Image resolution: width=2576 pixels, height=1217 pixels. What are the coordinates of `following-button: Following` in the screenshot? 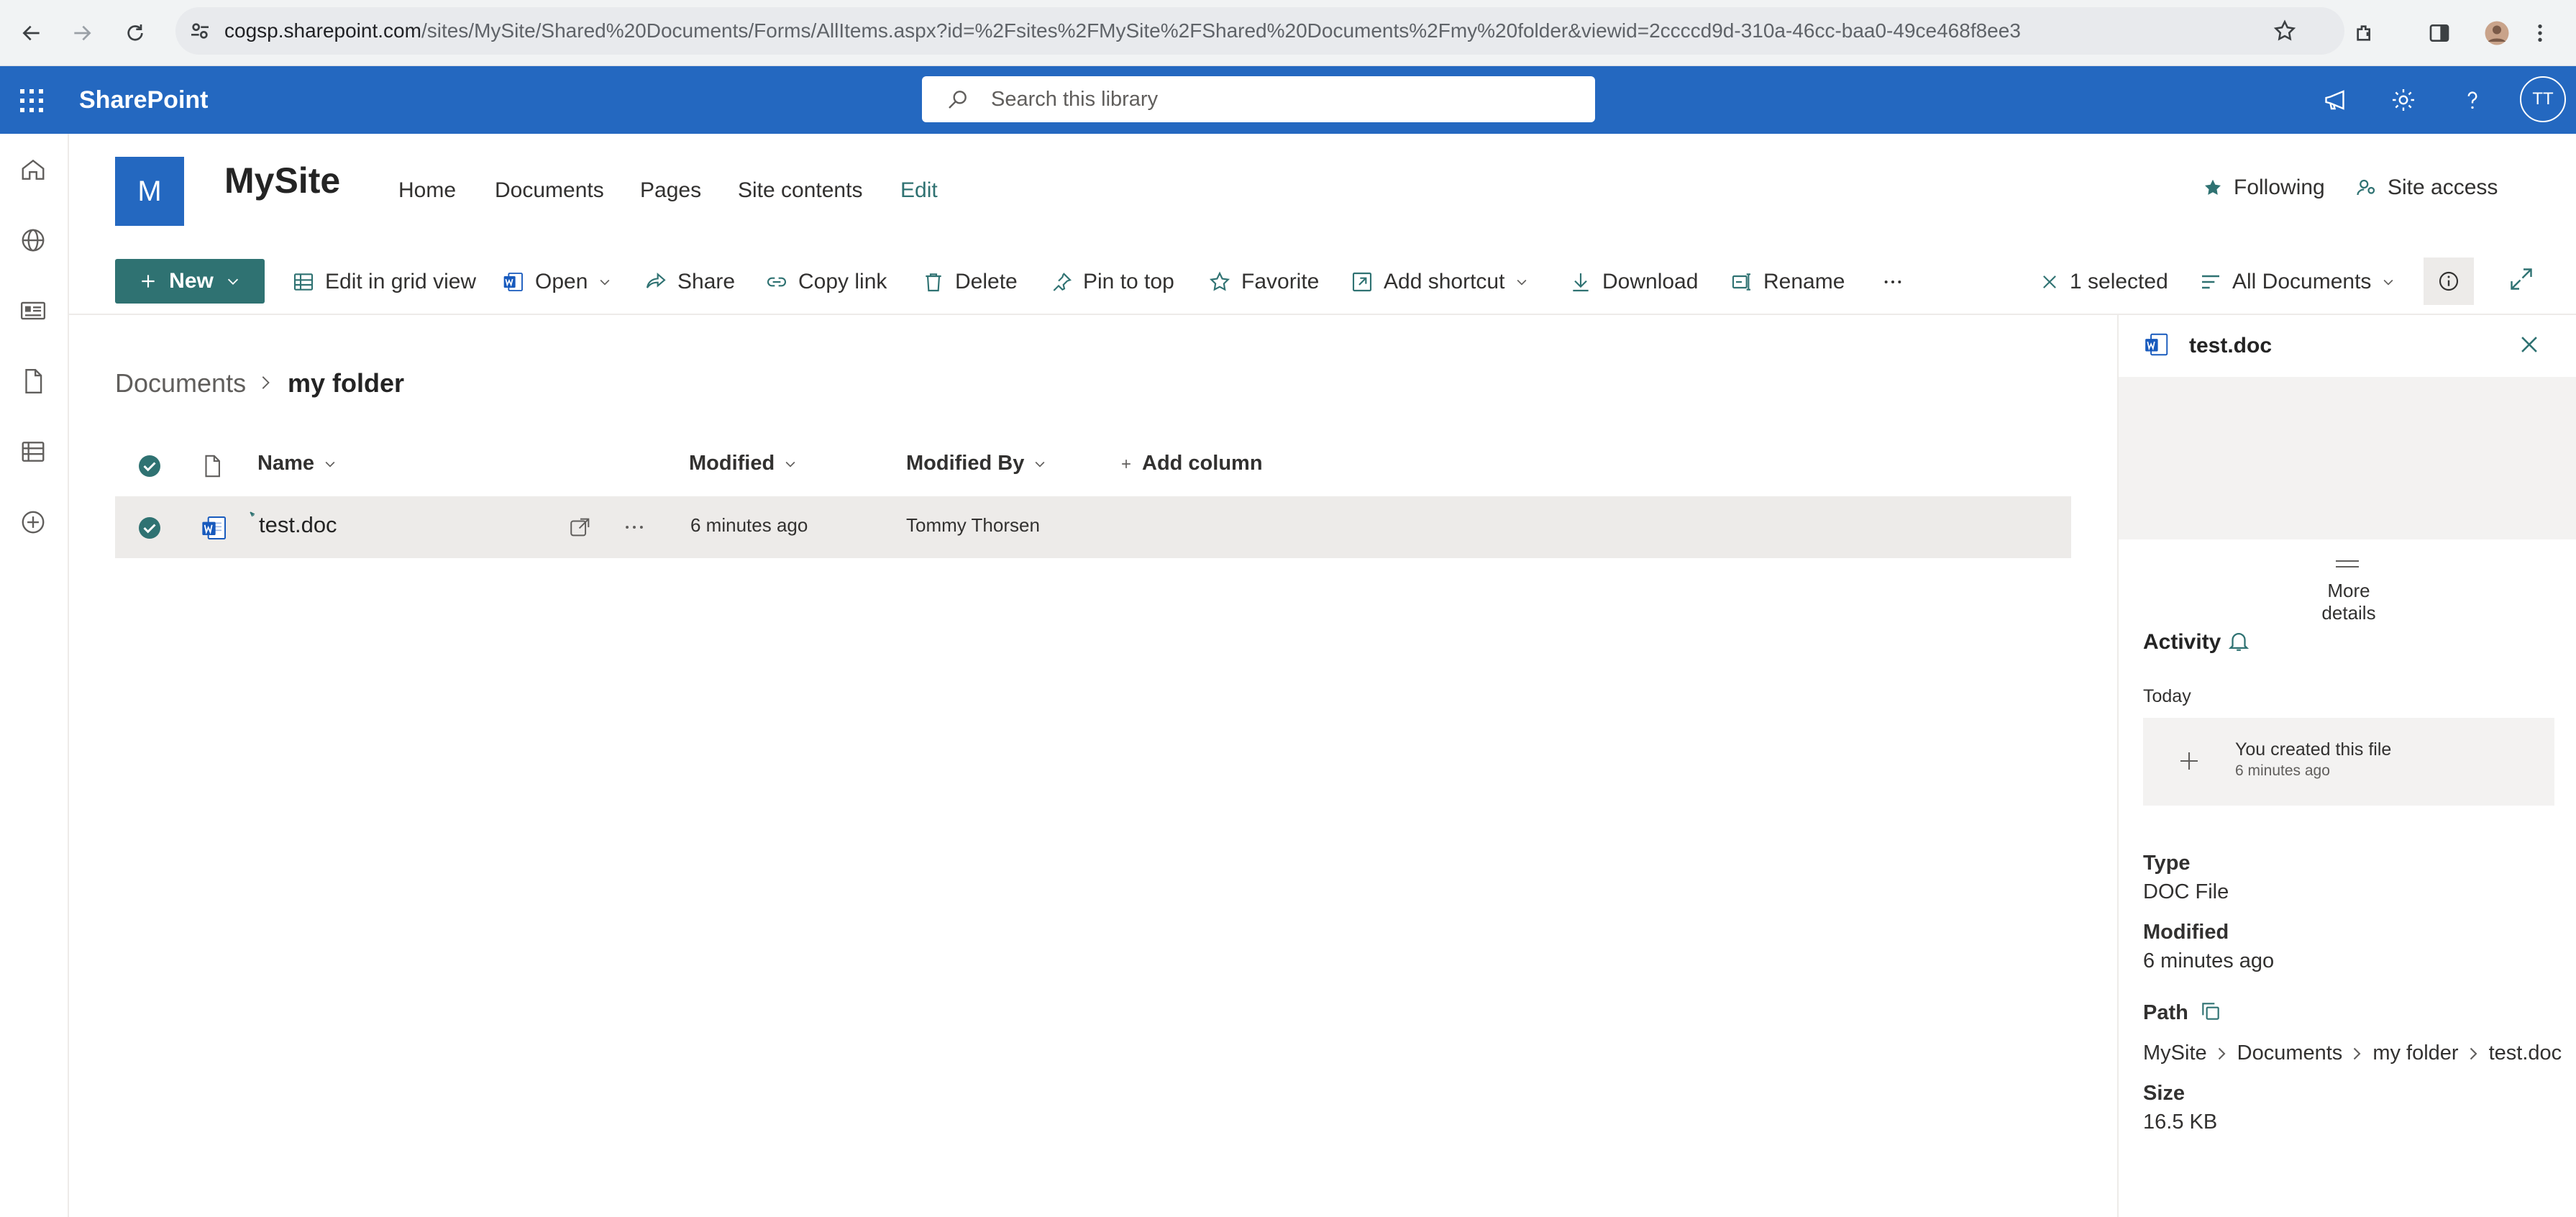 It's located at (2263, 188).